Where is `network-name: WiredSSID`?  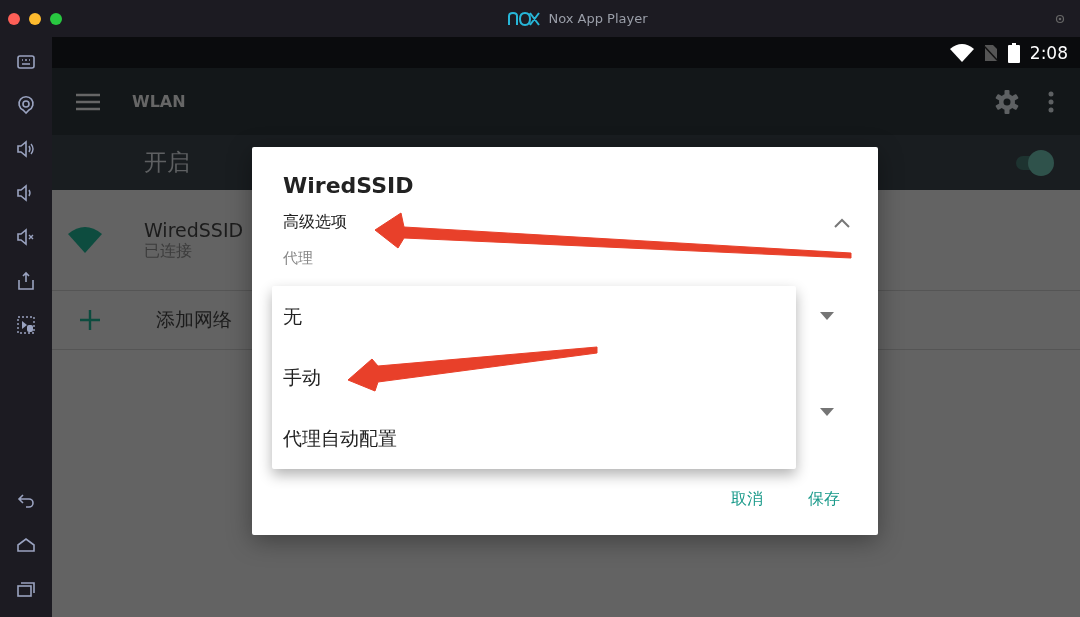
network-name: WiredSSID is located at coordinates (194, 229).